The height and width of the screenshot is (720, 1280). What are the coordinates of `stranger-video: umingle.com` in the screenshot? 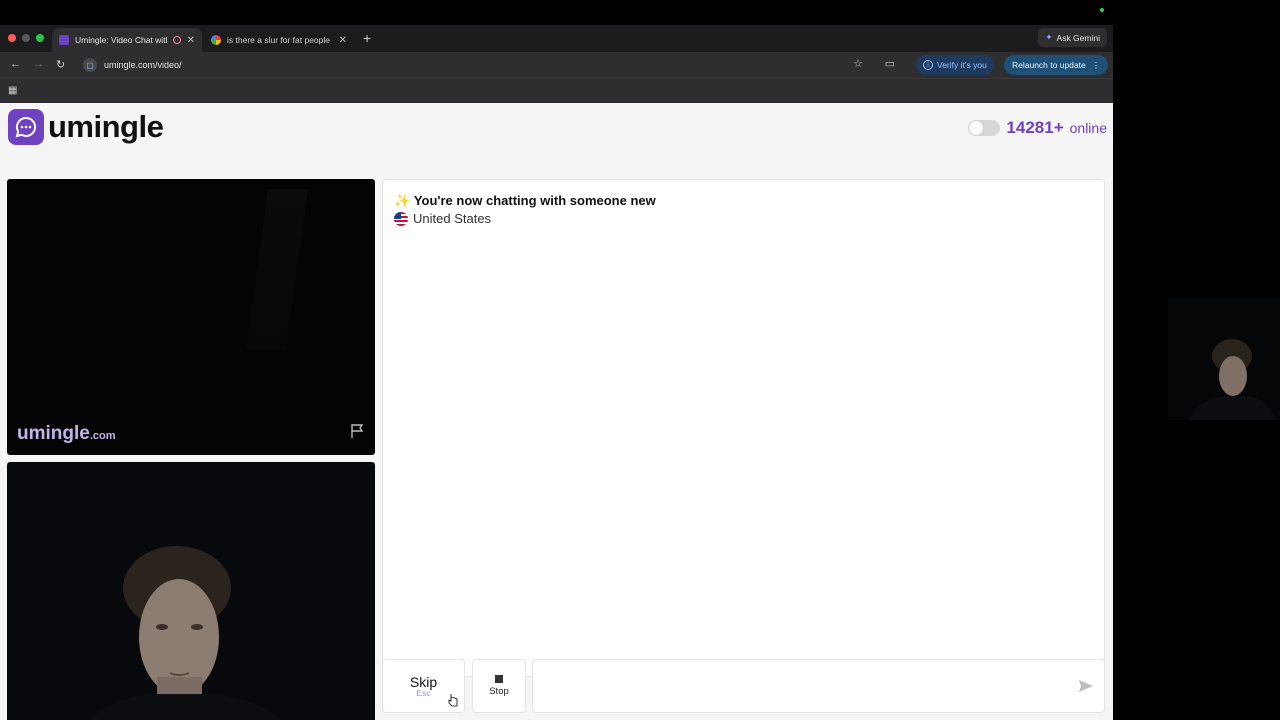 It's located at (191, 317).